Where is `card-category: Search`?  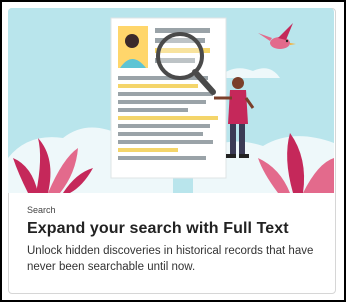 card-category: Search is located at coordinates (41, 210).